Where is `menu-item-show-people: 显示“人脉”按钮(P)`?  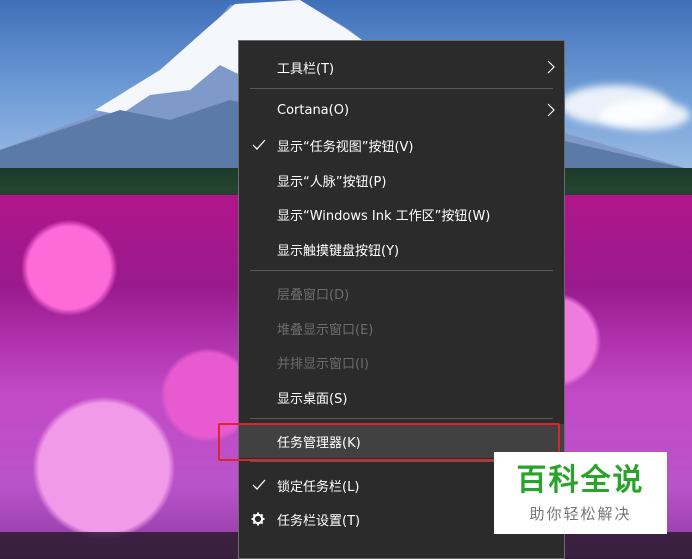 menu-item-show-people: 显示“人脉”按钮(P) is located at coordinates (401, 180).